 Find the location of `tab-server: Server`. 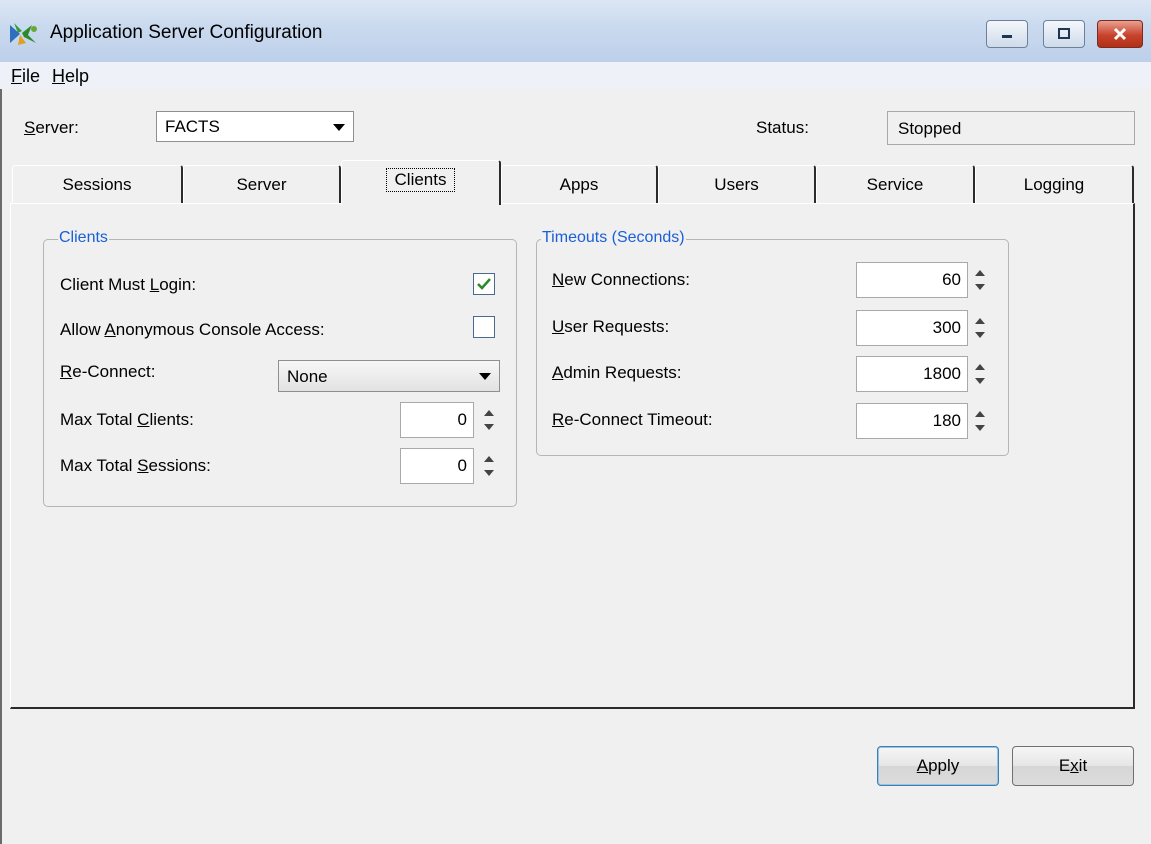

tab-server: Server is located at coordinates (262, 184).